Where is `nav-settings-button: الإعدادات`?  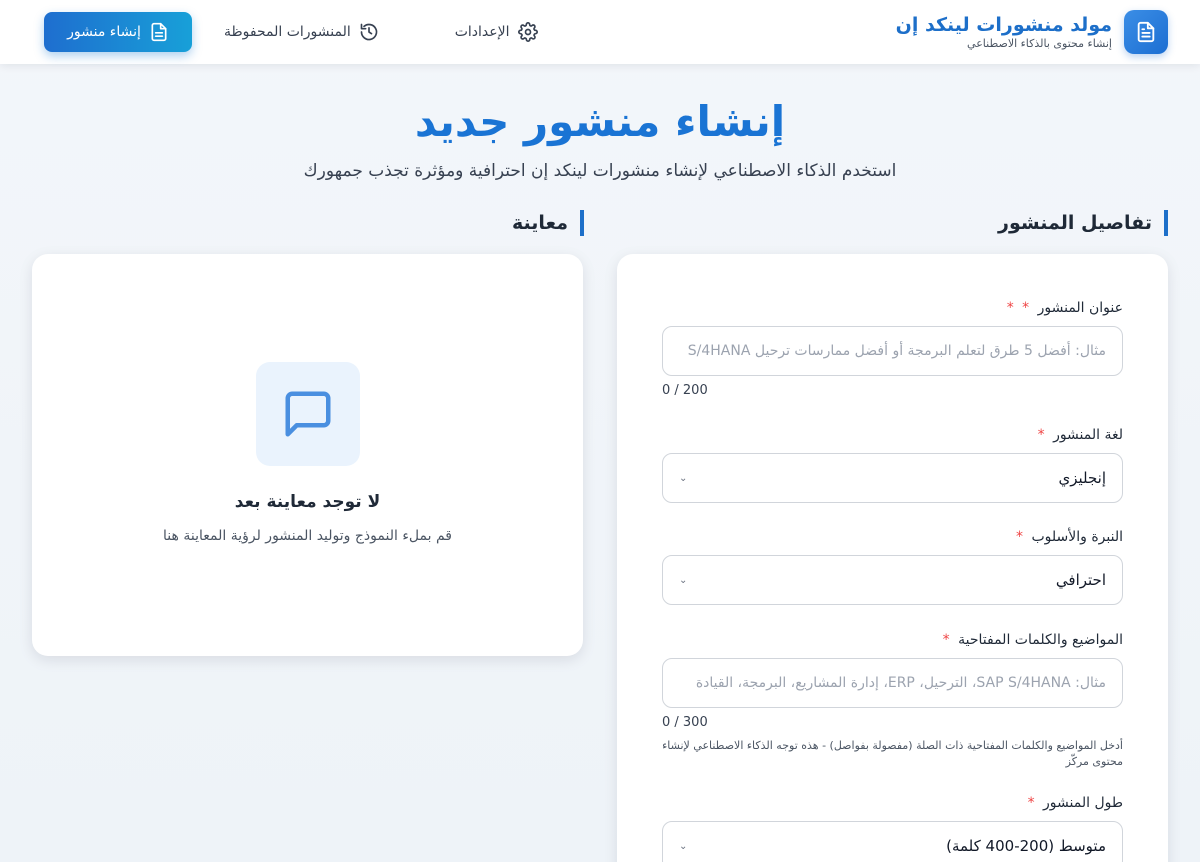 nav-settings-button: الإعدادات is located at coordinates (496, 32).